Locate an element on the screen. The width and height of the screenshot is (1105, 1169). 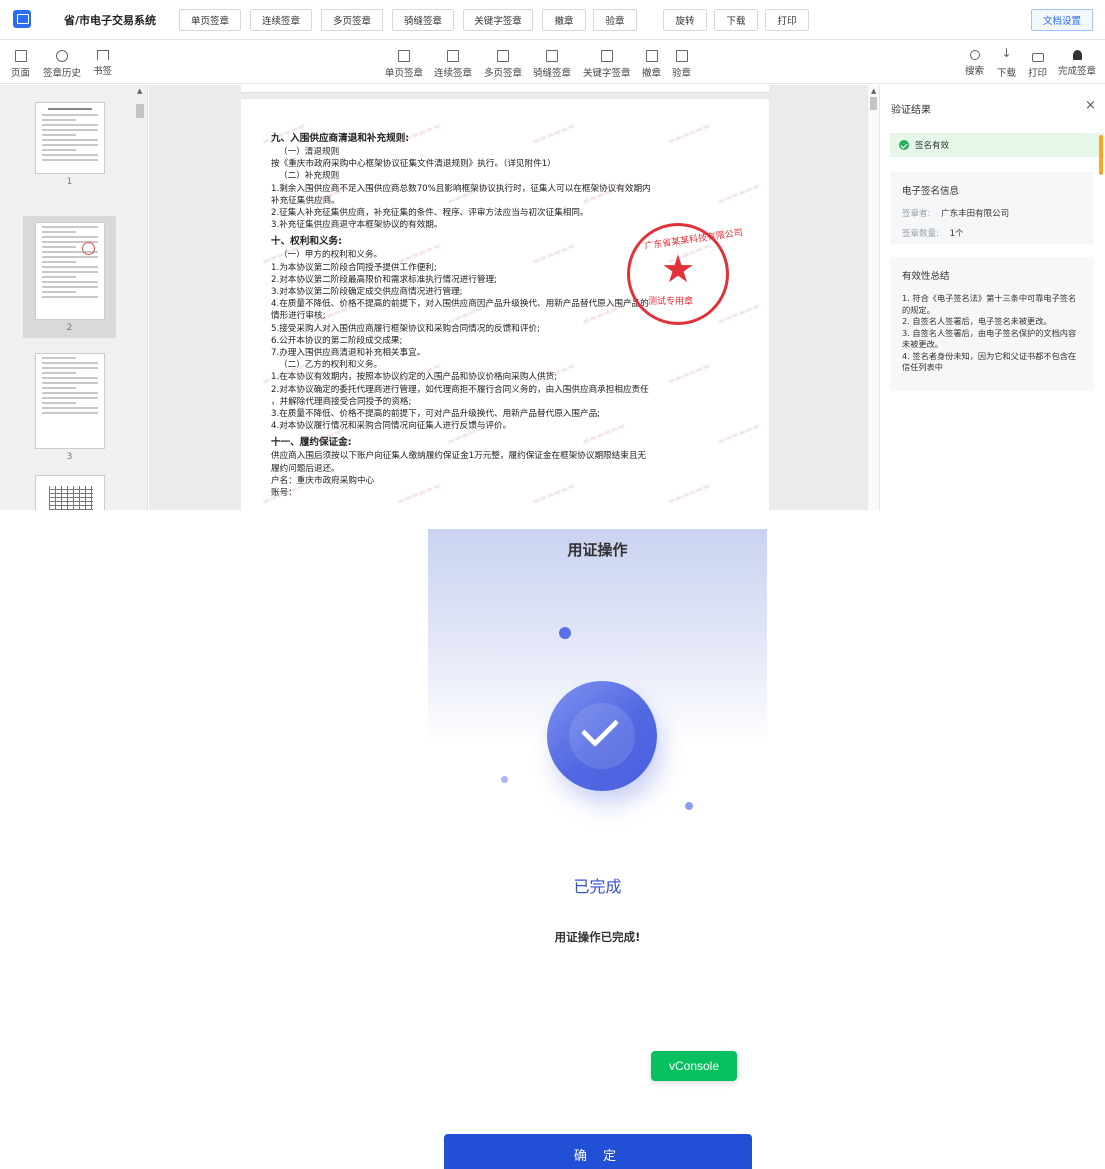
count-row: 签章数量: 1个 is located at coordinates (992, 233).